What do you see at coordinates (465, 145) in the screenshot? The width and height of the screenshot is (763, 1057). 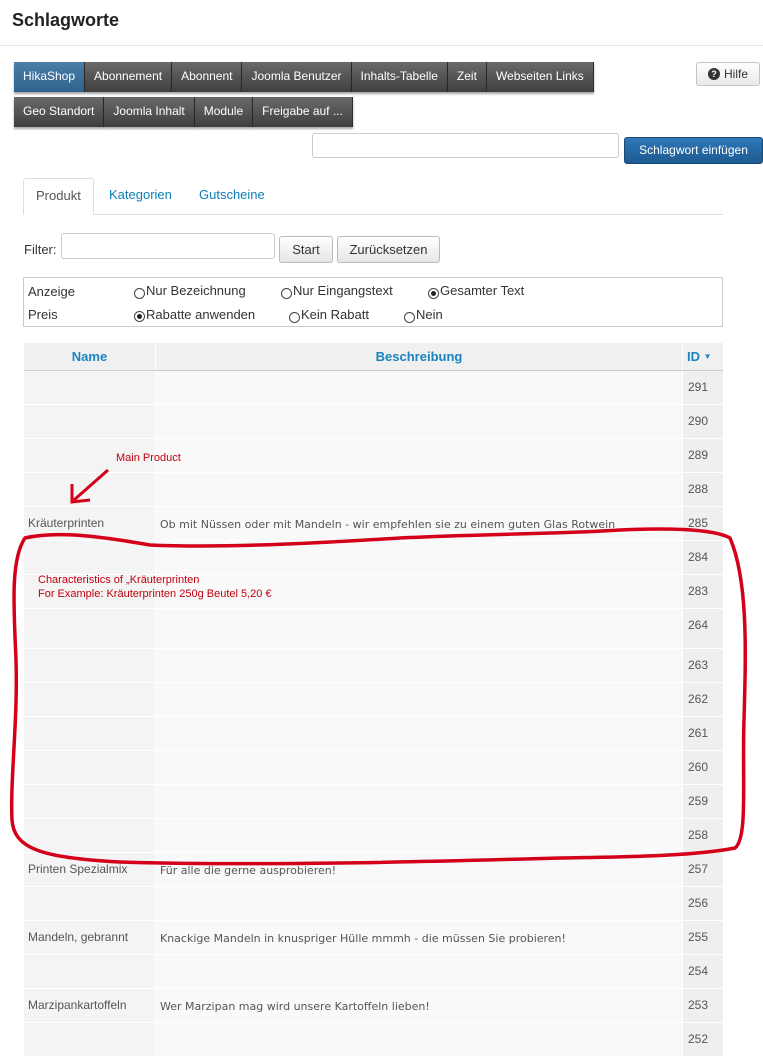 I see `tag-input` at bounding box center [465, 145].